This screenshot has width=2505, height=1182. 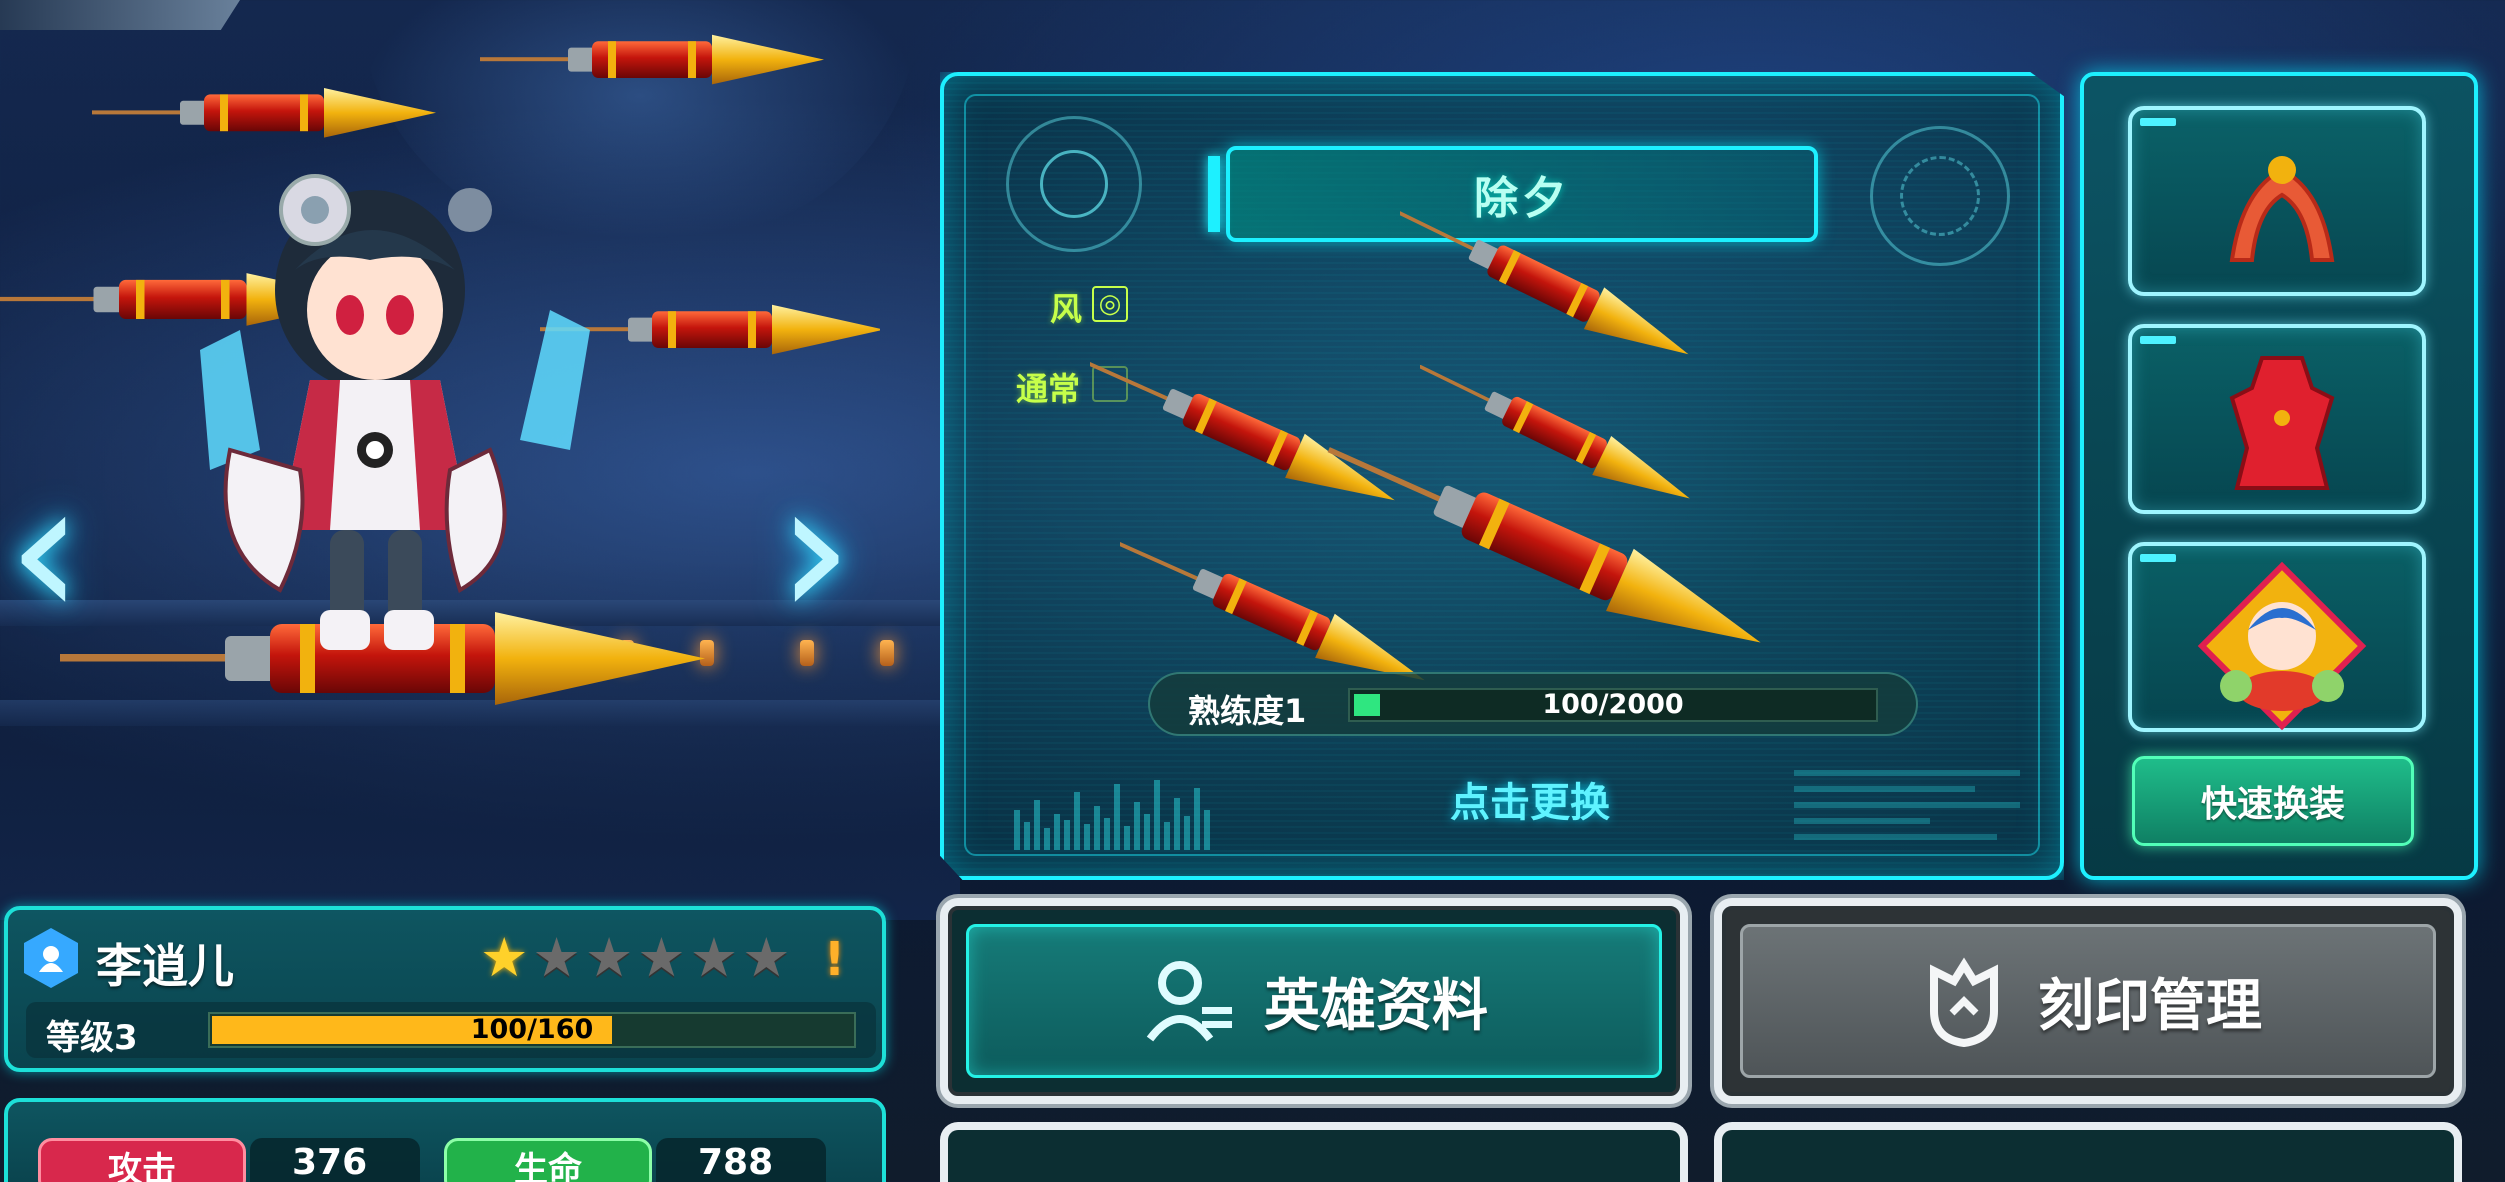 What do you see at coordinates (45, 550) in the screenshot?
I see `previous-hero-arrow-icon: ‹` at bounding box center [45, 550].